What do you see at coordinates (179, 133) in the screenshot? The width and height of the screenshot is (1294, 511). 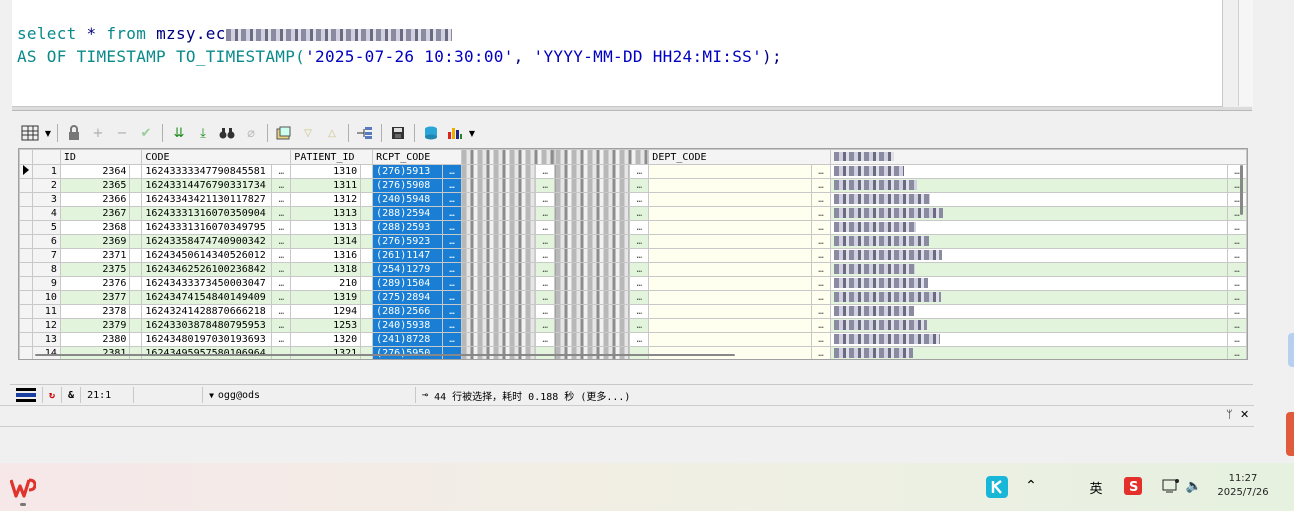 I see `fetch-next-icon: ⇊` at bounding box center [179, 133].